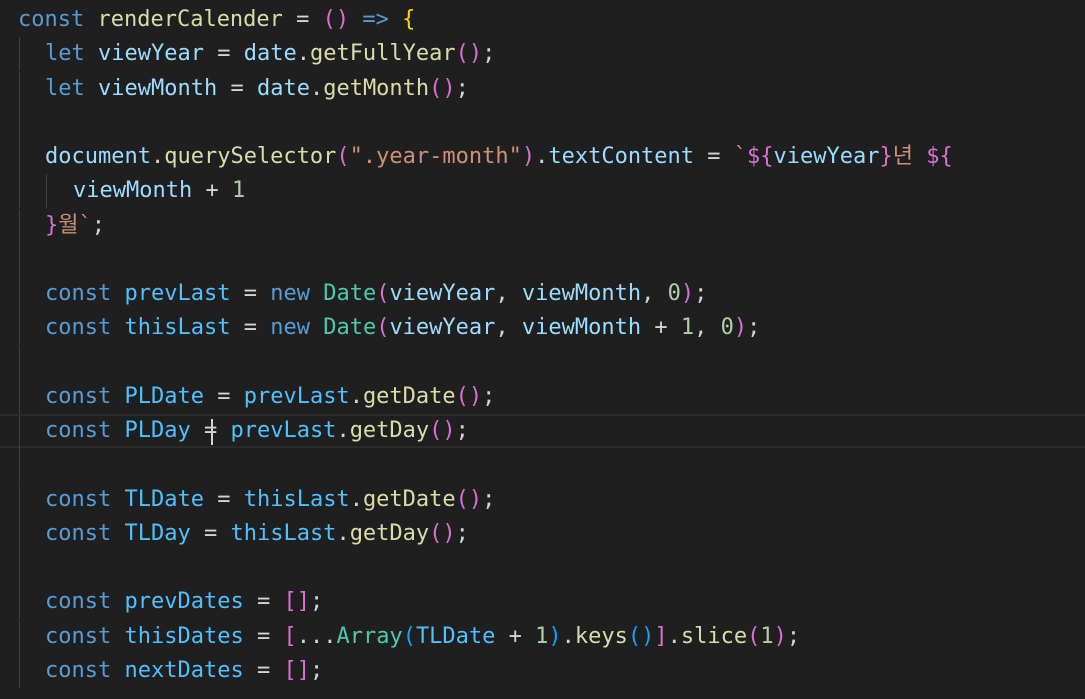  Describe the element at coordinates (190, 19) in the screenshot. I see `code-token: renderCalender` at that location.